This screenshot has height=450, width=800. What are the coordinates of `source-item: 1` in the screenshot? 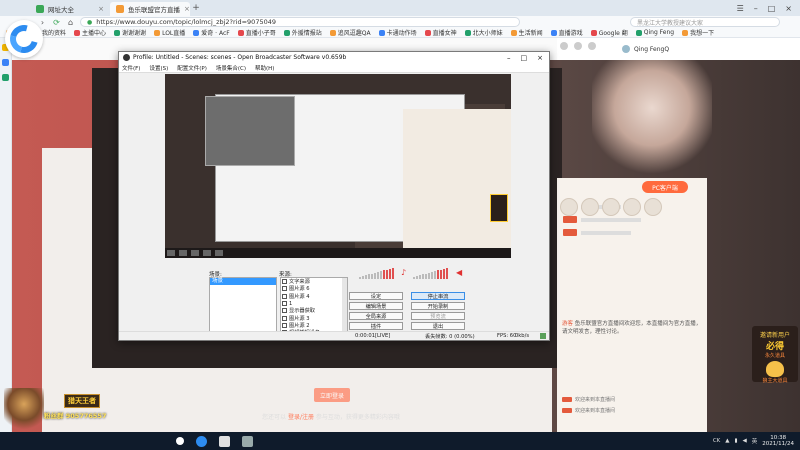 It's located at (314, 303).